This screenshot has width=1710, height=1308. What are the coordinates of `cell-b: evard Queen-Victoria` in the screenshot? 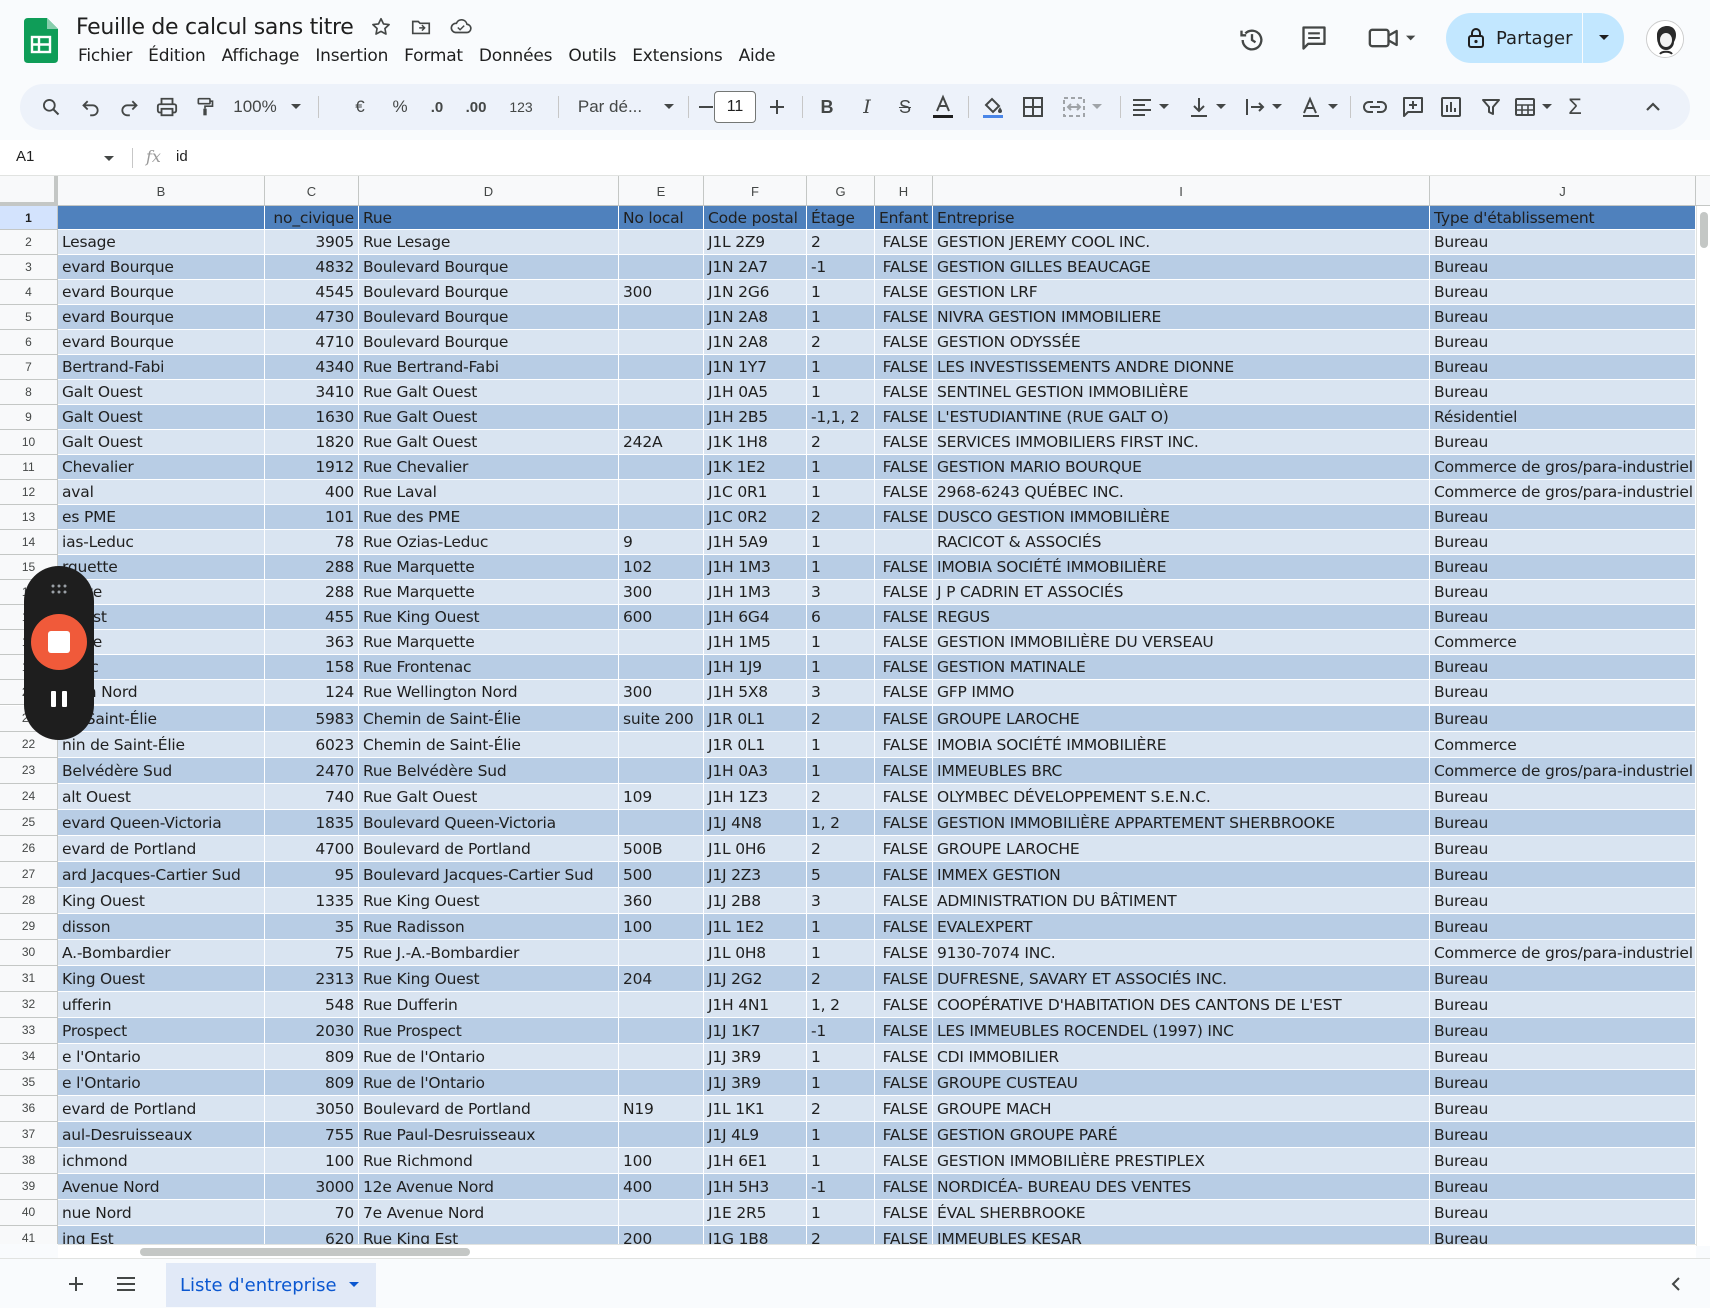 It's located at (161, 823).